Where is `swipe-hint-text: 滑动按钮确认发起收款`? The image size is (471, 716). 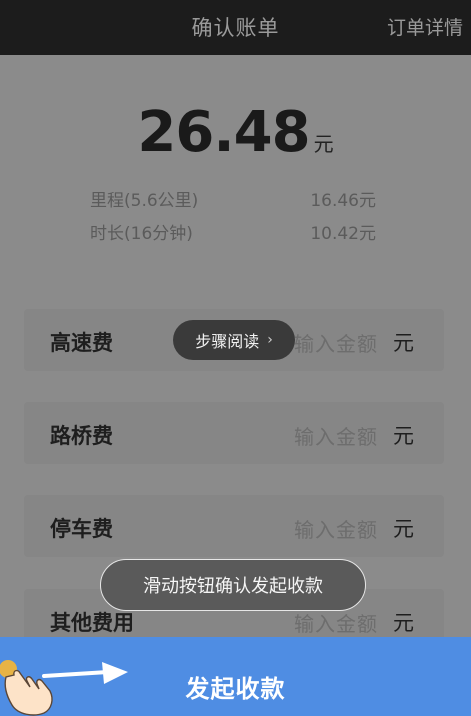 swipe-hint-text: 滑动按钮确认发起收款 is located at coordinates (233, 586).